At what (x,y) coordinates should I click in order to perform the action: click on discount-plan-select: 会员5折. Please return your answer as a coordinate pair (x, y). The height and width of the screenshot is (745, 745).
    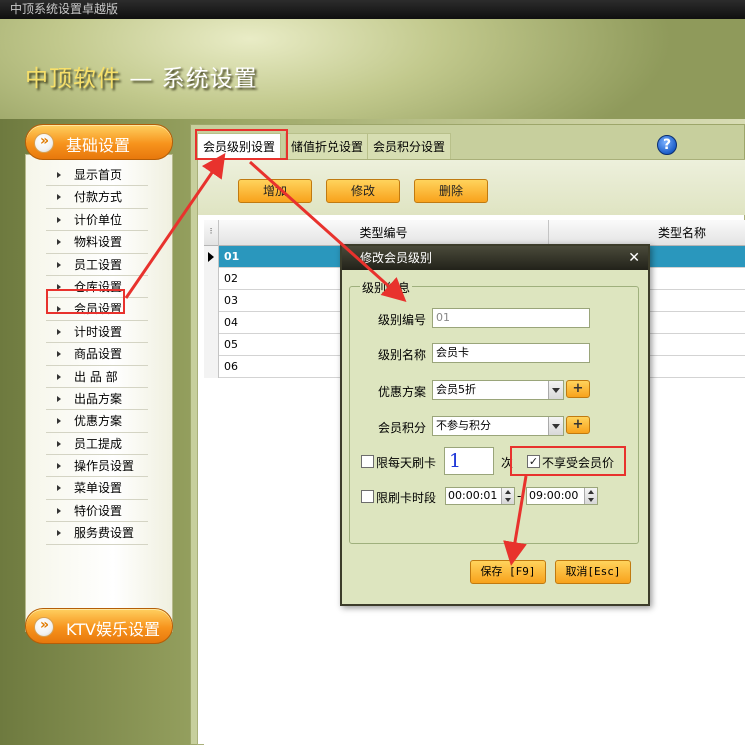
    Looking at the image, I should click on (498, 390).